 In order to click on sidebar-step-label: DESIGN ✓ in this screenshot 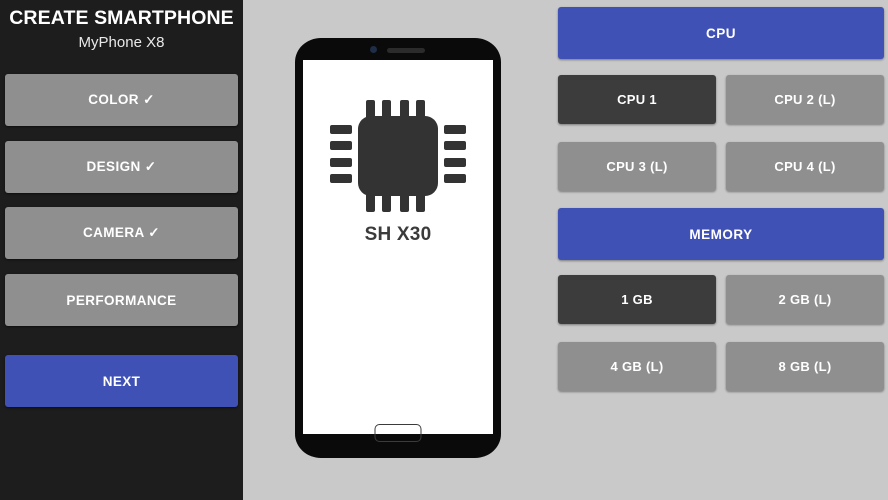, I will do `click(121, 166)`.